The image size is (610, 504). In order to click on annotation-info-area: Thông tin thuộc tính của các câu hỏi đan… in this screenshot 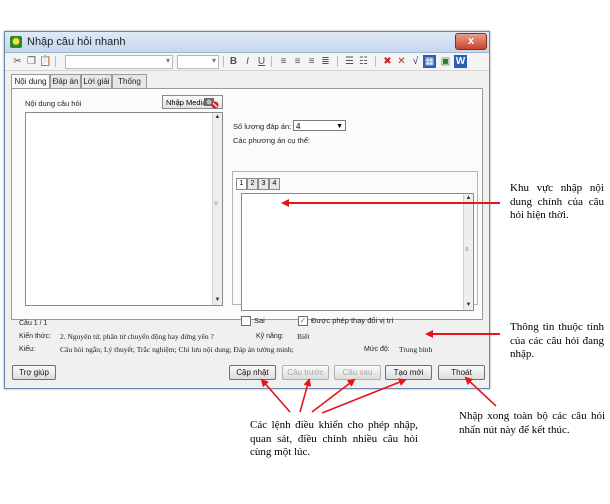, I will do `click(557, 340)`.